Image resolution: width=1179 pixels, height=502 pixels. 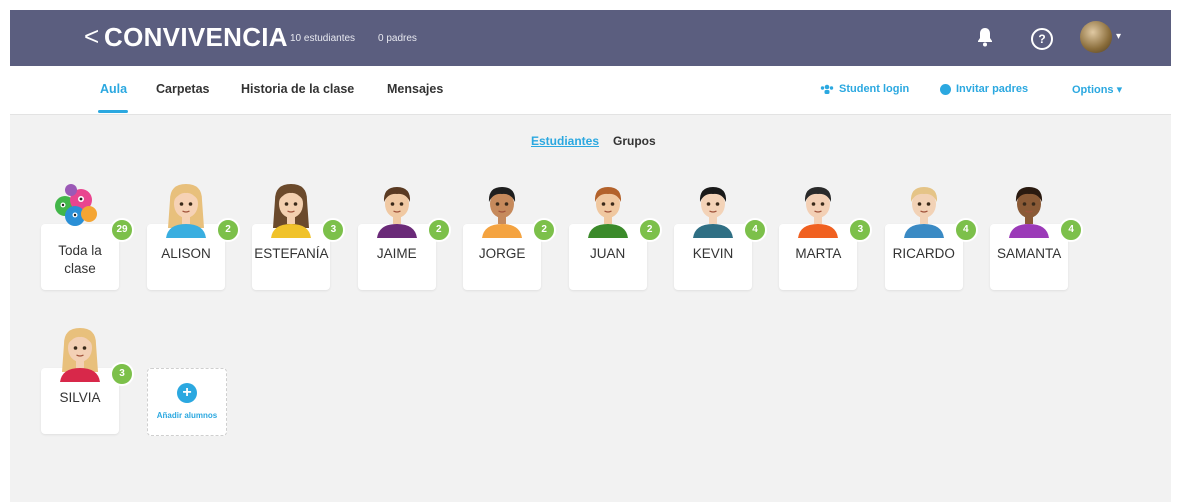 I want to click on invite-parents-label: Invitar padres, so click(x=992, y=89).